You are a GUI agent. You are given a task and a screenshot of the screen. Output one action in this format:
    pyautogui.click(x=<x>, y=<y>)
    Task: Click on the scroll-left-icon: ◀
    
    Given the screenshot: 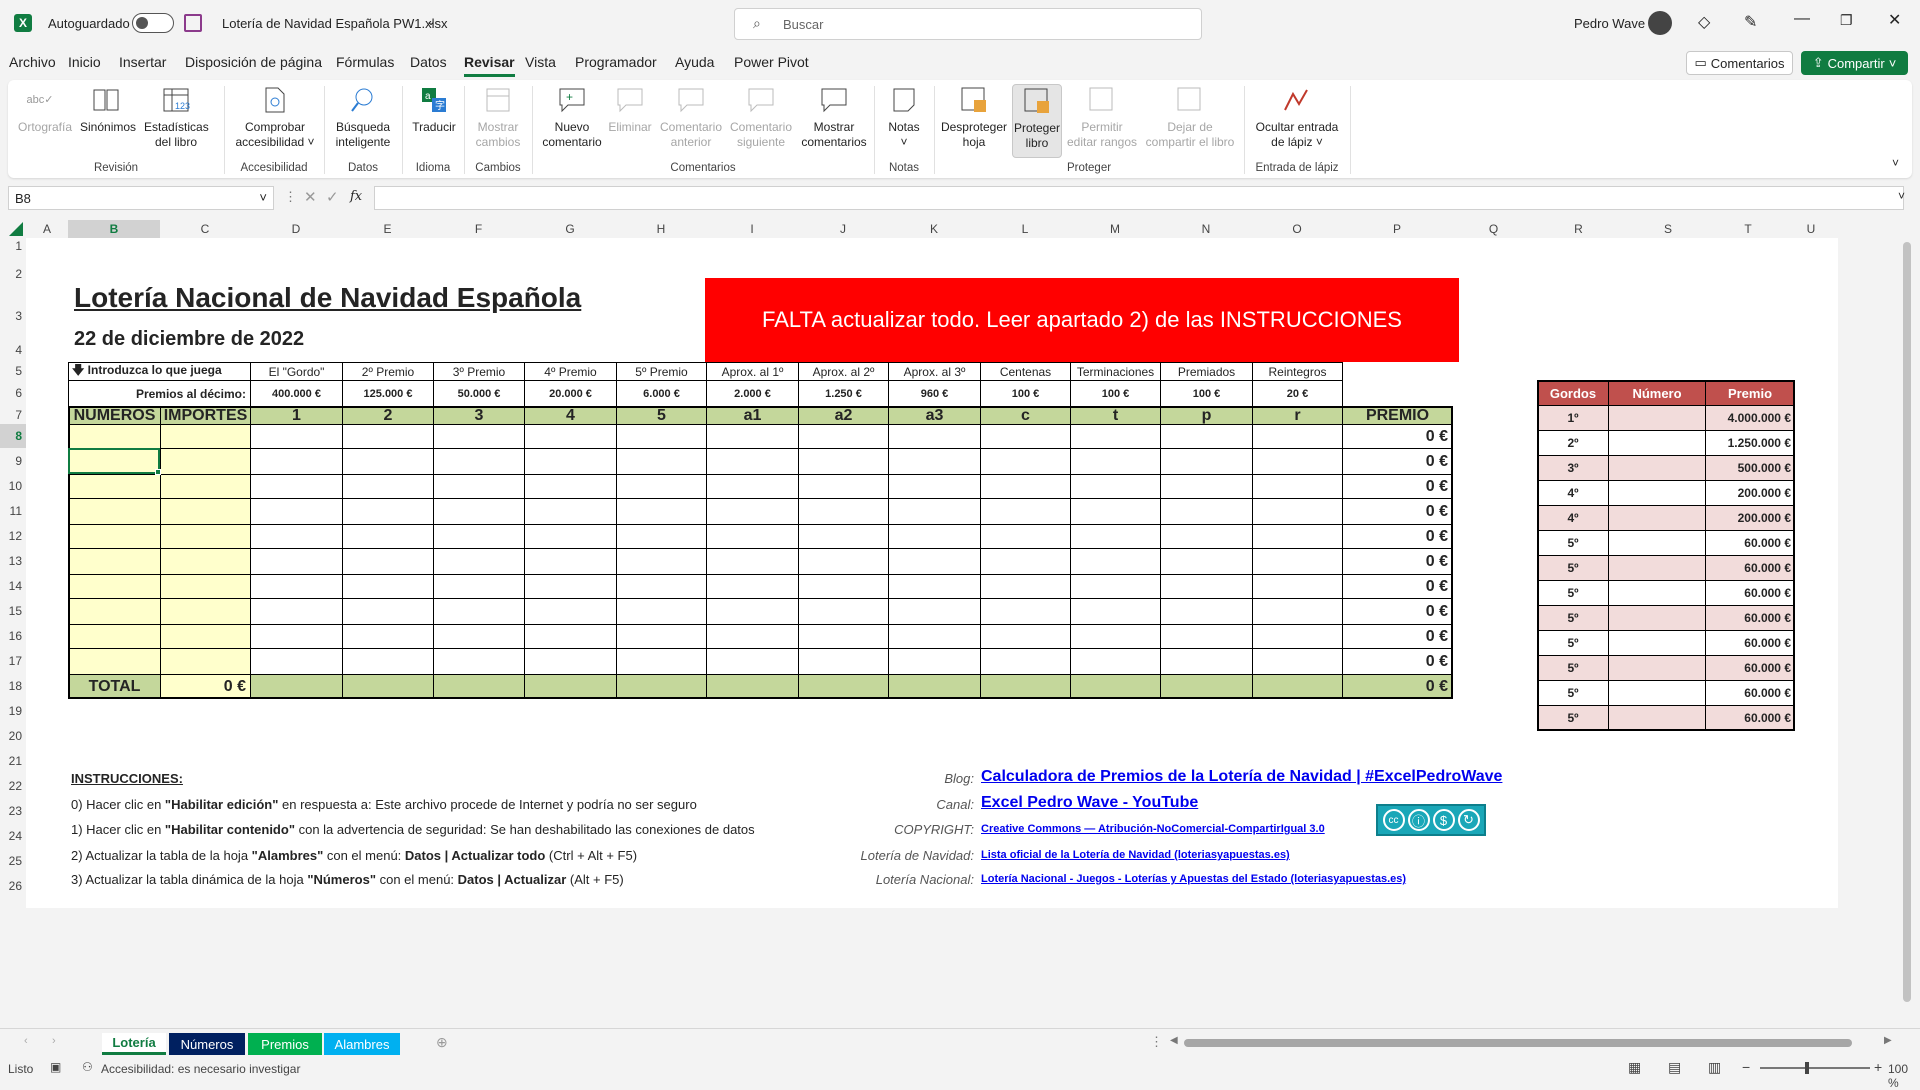 What is the action you would take?
    pyautogui.click(x=1174, y=1040)
    